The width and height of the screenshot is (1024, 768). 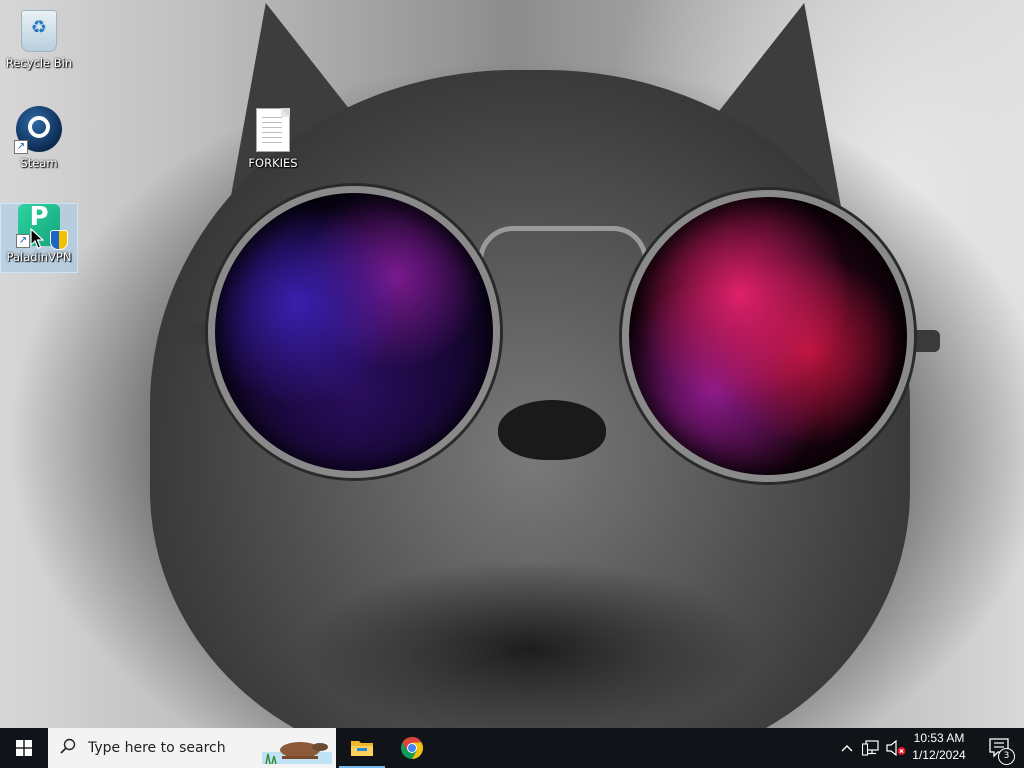 I want to click on uac-shield-icon, so click(x=59, y=240).